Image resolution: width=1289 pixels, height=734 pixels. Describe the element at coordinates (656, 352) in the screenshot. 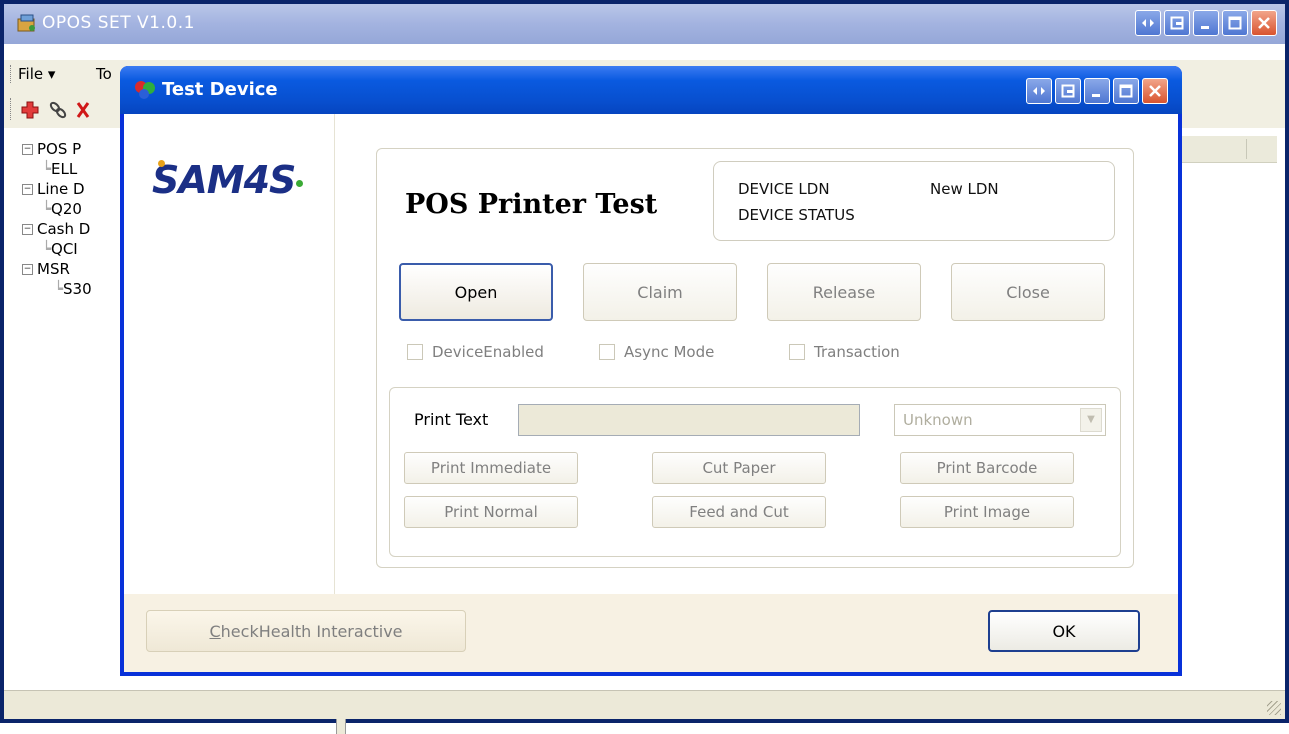

I see `async-mode-checkbox: Async Mode` at that location.